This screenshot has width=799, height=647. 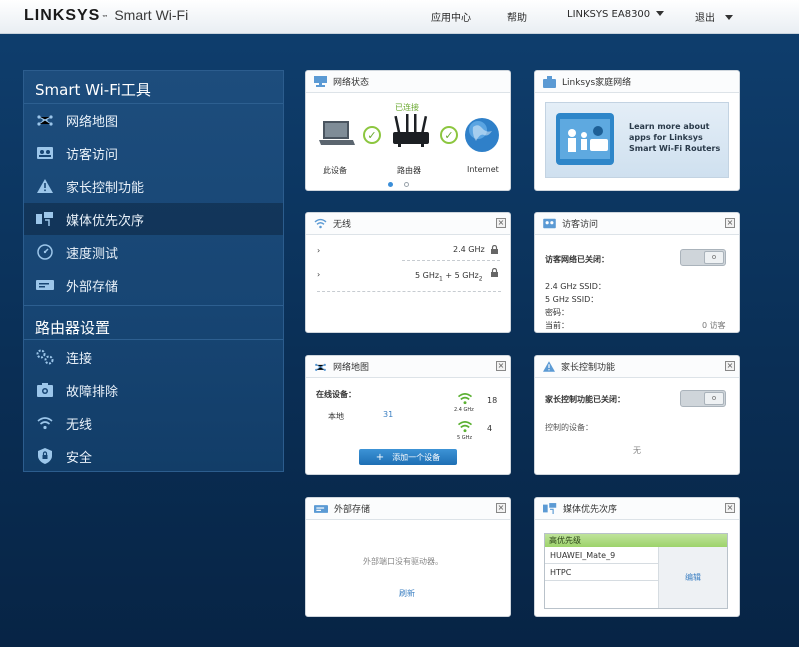 What do you see at coordinates (342, 225) in the screenshot?
I see `card-title: 无线` at bounding box center [342, 225].